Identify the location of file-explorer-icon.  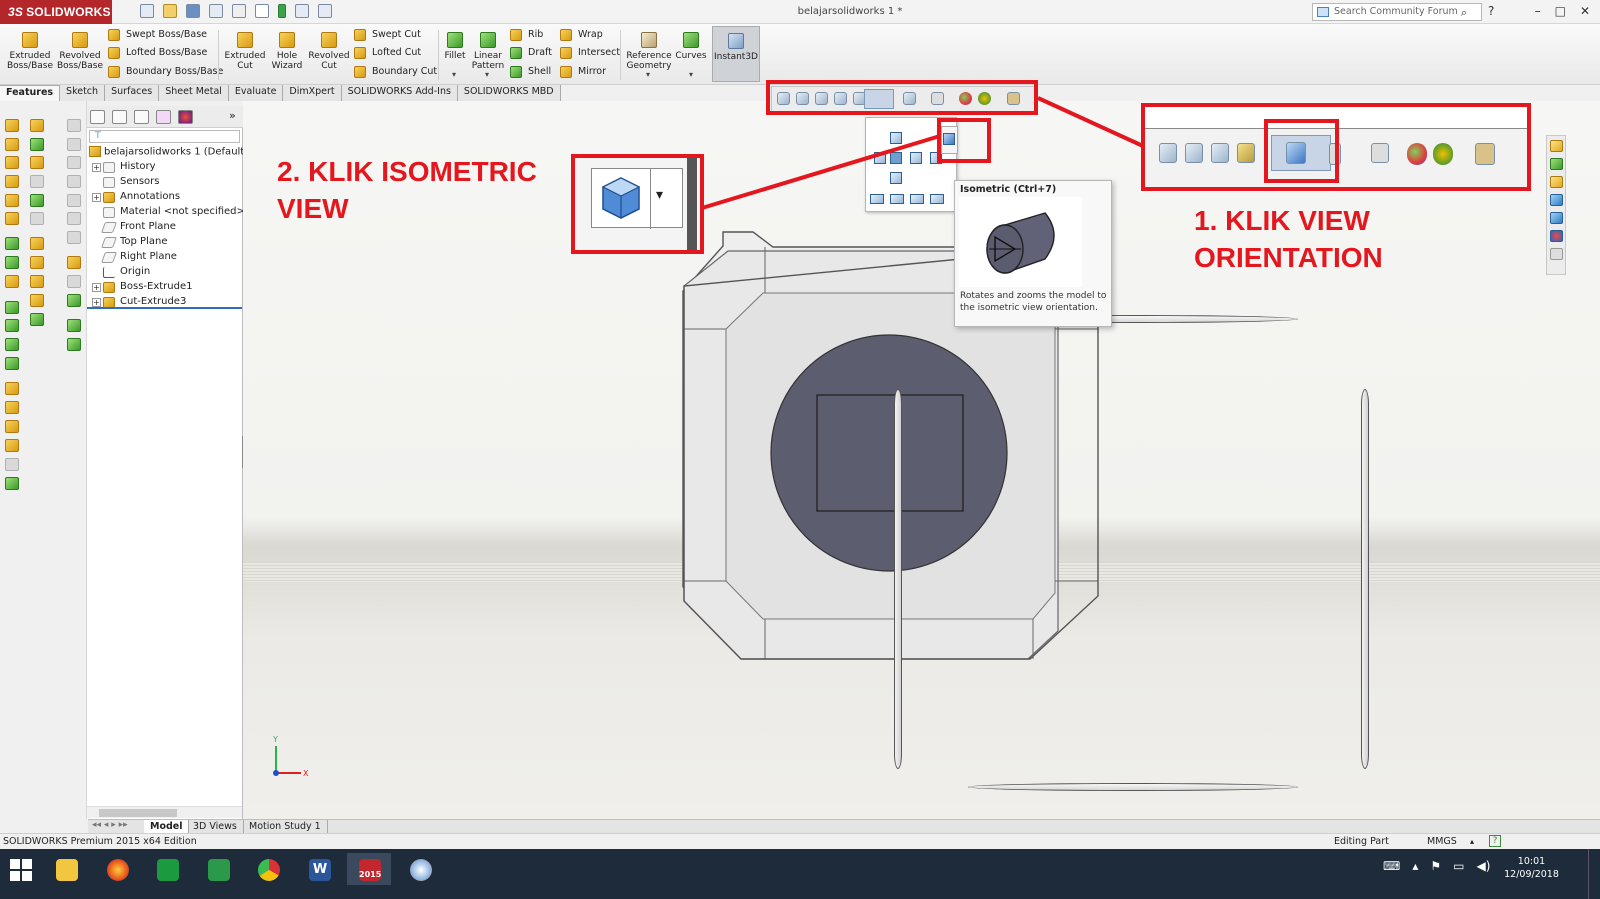
(1556, 182).